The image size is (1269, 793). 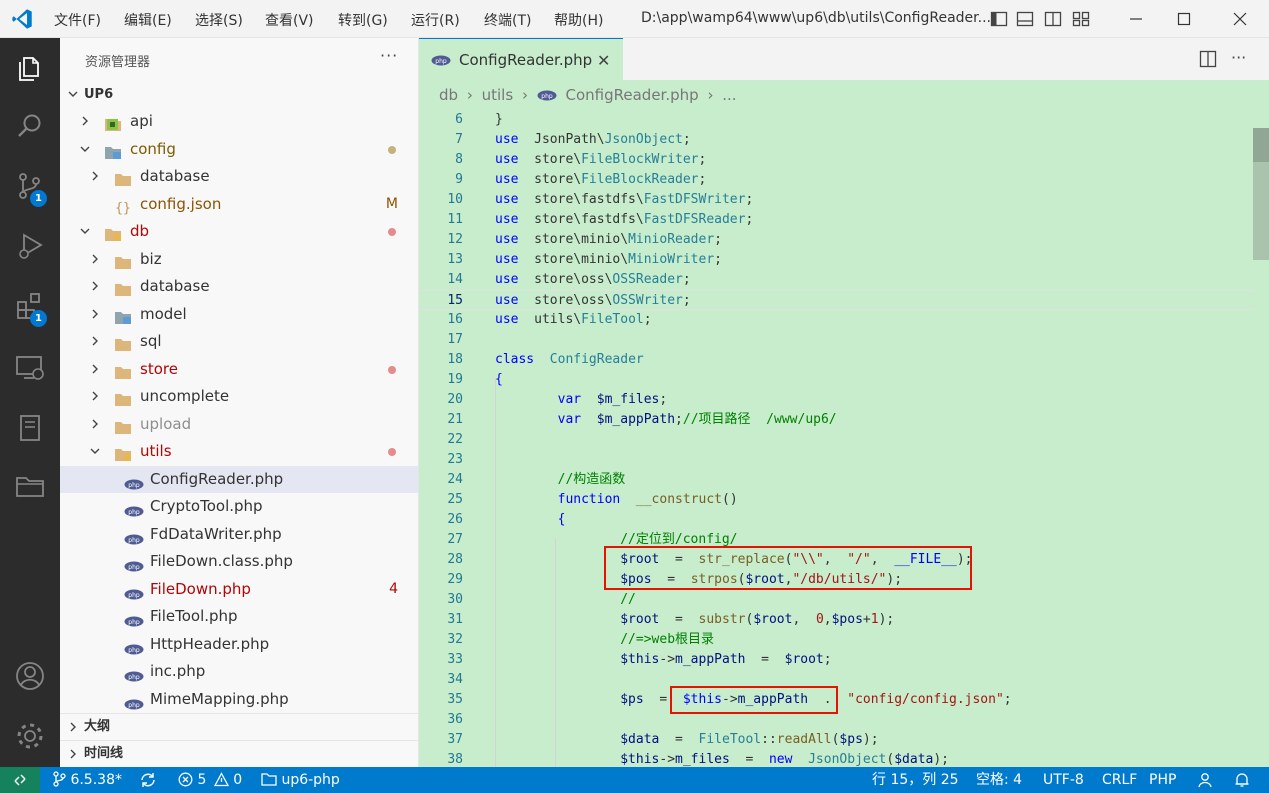 What do you see at coordinates (498, 95) in the screenshot?
I see `breadcrumb-utils: utils` at bounding box center [498, 95].